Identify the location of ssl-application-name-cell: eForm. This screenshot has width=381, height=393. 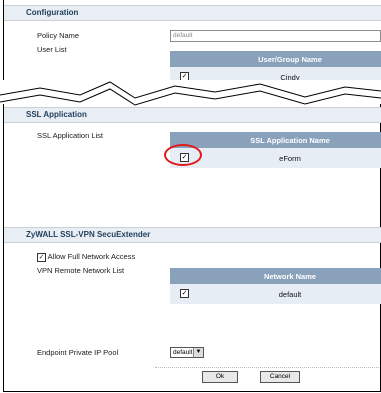
(290, 158).